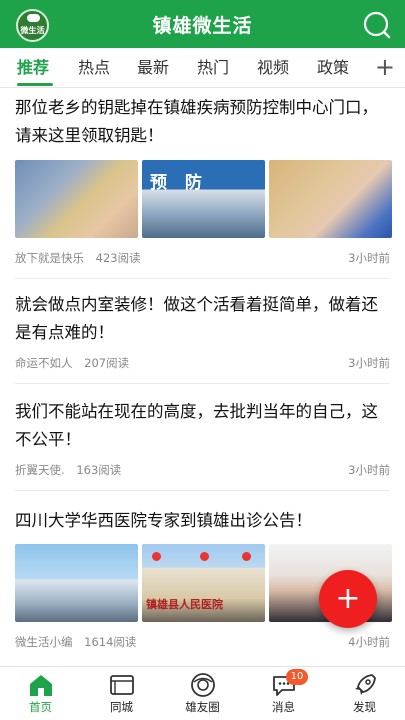  Describe the element at coordinates (107, 363) in the screenshot. I see `article-reads: 207阅读` at that location.